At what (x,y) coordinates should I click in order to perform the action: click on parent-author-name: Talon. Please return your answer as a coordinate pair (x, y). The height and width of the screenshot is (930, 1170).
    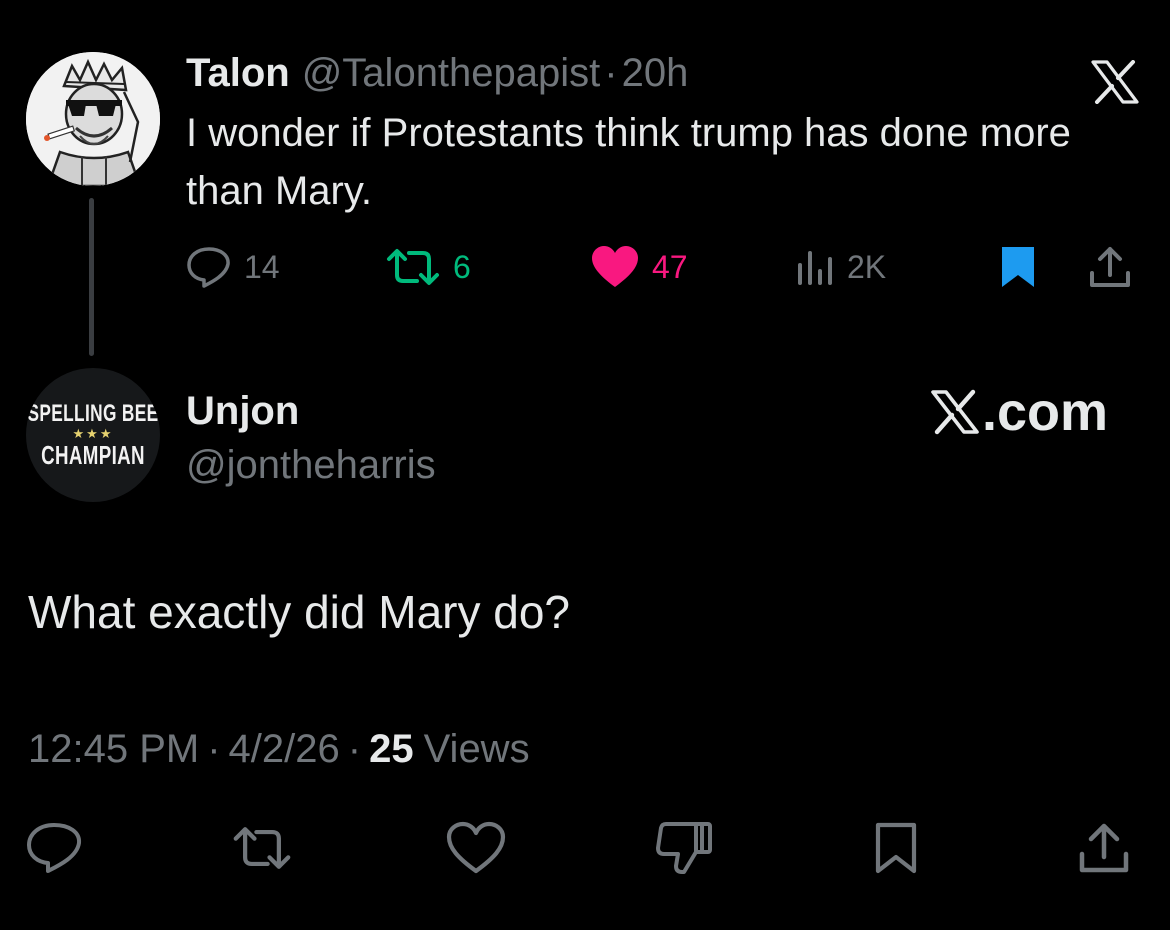
    Looking at the image, I should click on (238, 73).